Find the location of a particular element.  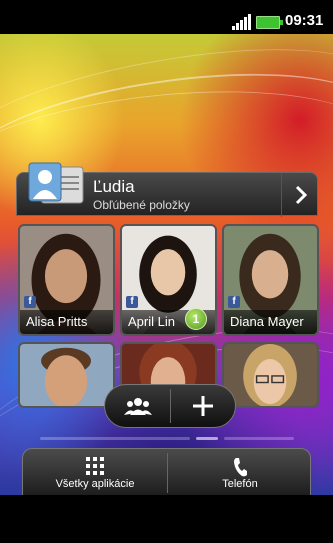

plus-icon is located at coordinates (203, 406).